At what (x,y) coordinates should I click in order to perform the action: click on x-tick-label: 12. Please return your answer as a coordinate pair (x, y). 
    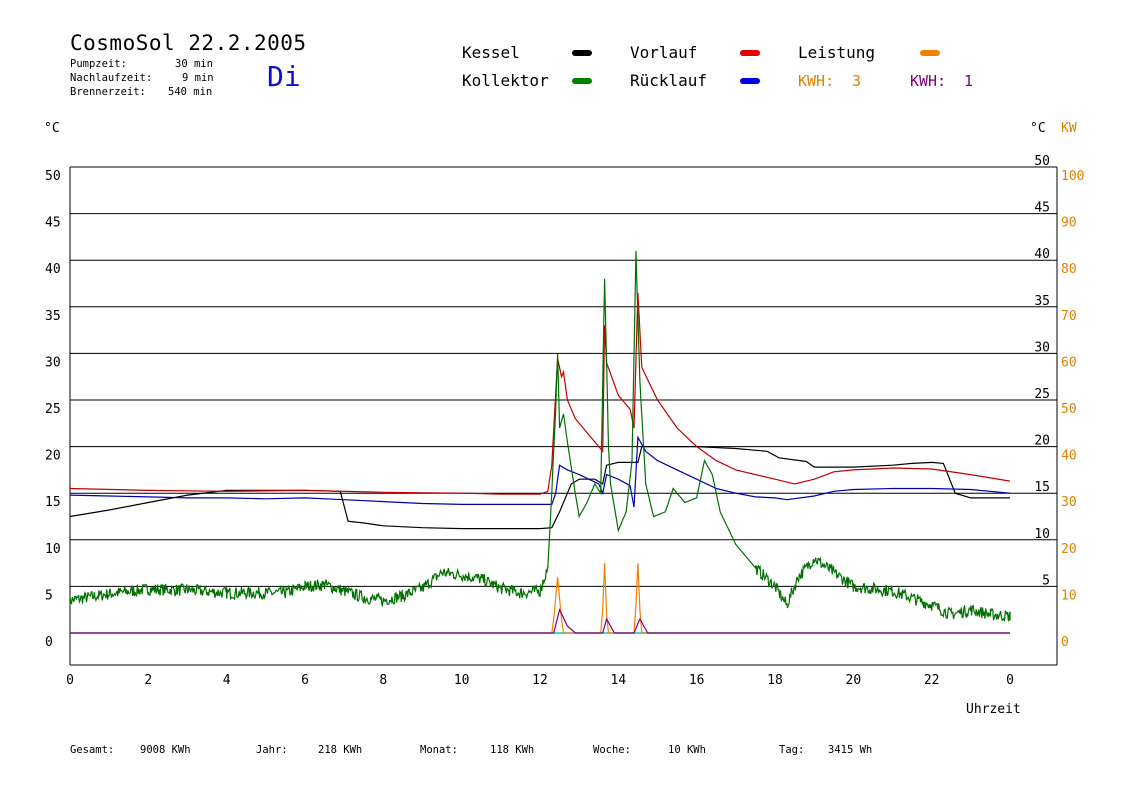
    Looking at the image, I should click on (540, 680).